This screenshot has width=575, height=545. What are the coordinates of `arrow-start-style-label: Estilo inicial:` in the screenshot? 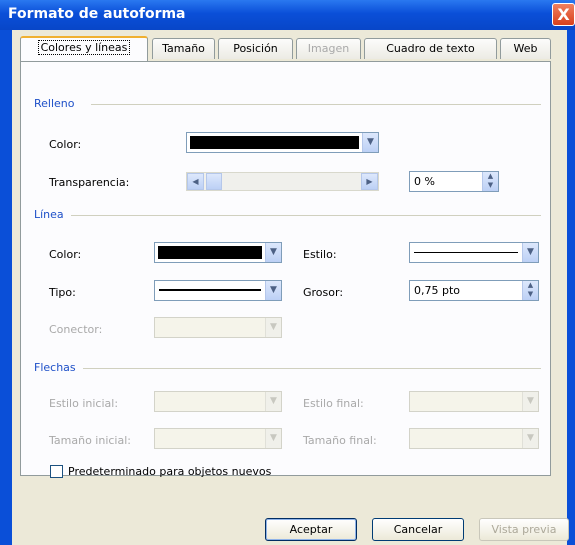 It's located at (84, 403).